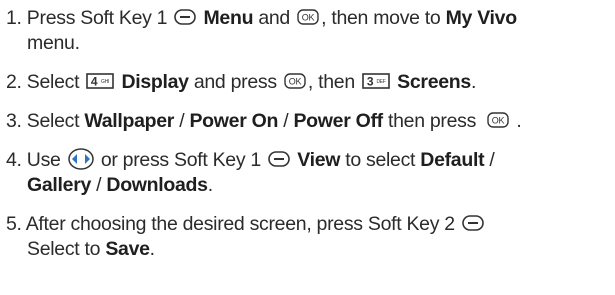 The image size is (615, 295). Describe the element at coordinates (127, 249) in the screenshot. I see `step-5-save: Save` at that location.